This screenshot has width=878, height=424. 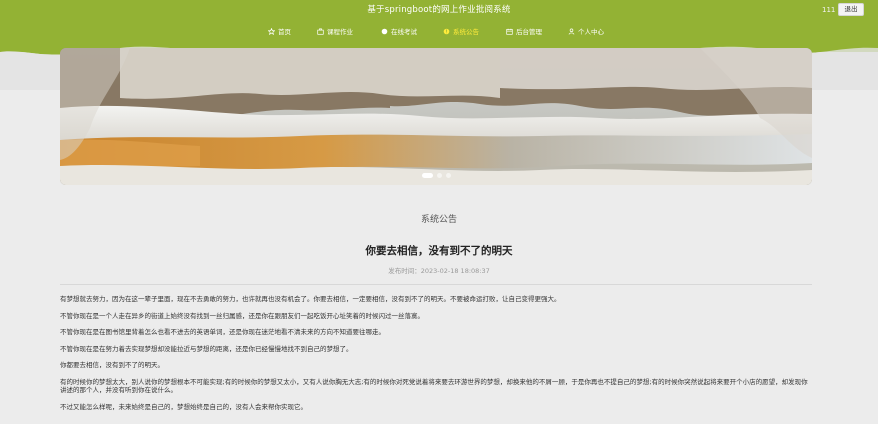 I want to click on nav-label: 首页, so click(x=284, y=32).